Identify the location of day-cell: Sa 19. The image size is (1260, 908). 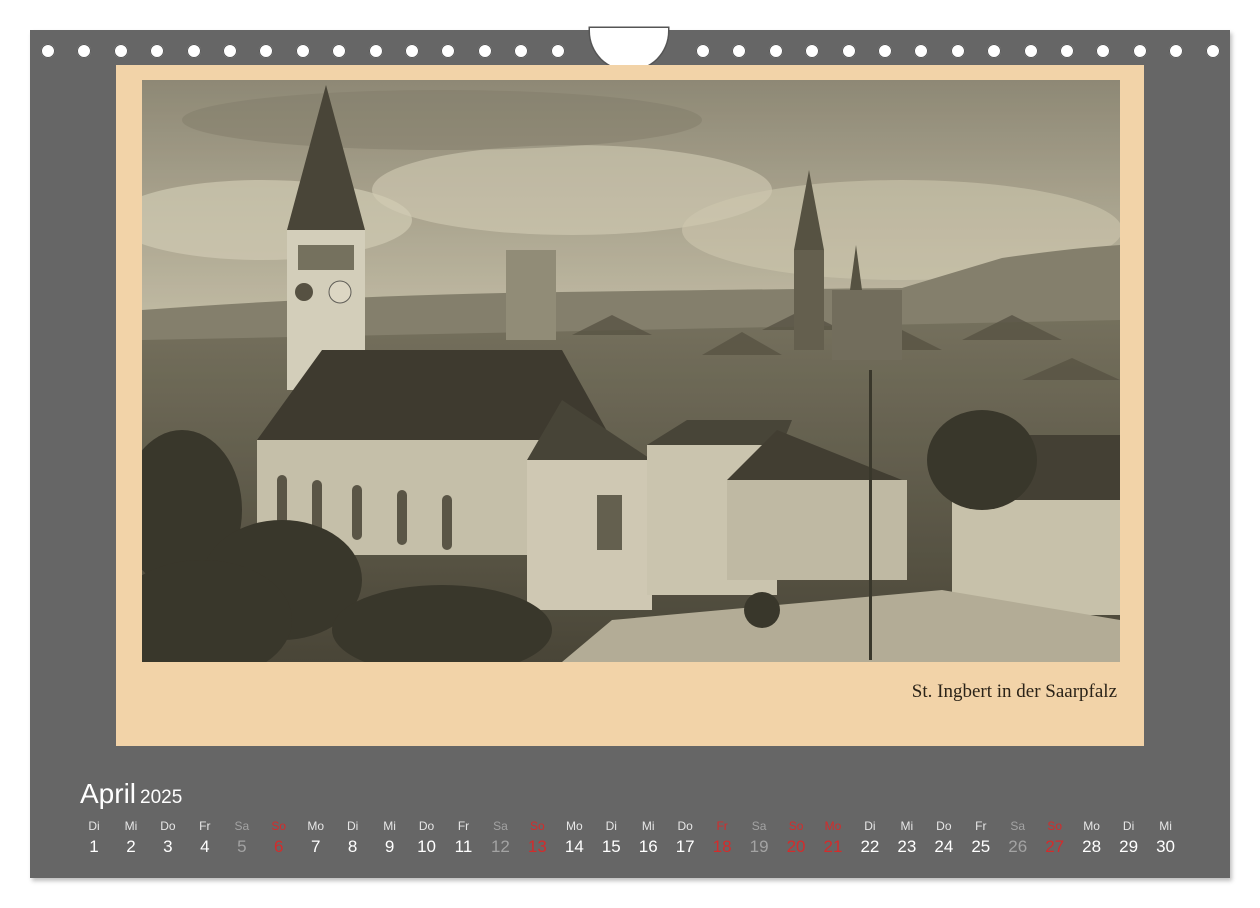
(759, 838).